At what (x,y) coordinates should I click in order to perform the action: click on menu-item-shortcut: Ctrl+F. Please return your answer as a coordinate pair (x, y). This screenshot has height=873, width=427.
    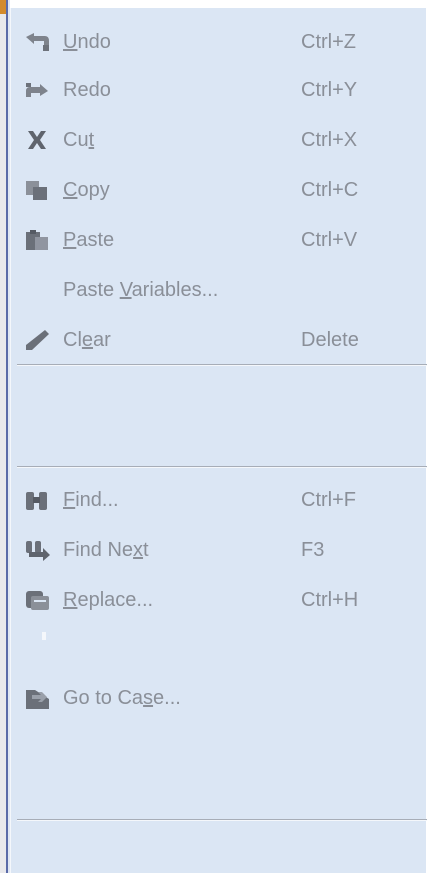
    Looking at the image, I should click on (328, 500).